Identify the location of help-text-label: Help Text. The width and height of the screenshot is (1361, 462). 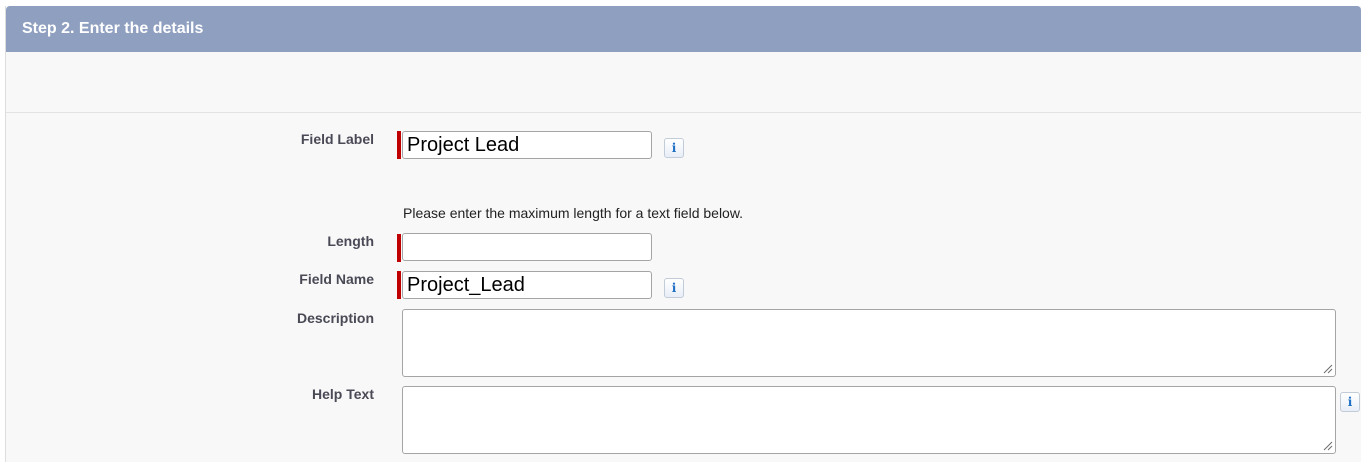
(343, 394).